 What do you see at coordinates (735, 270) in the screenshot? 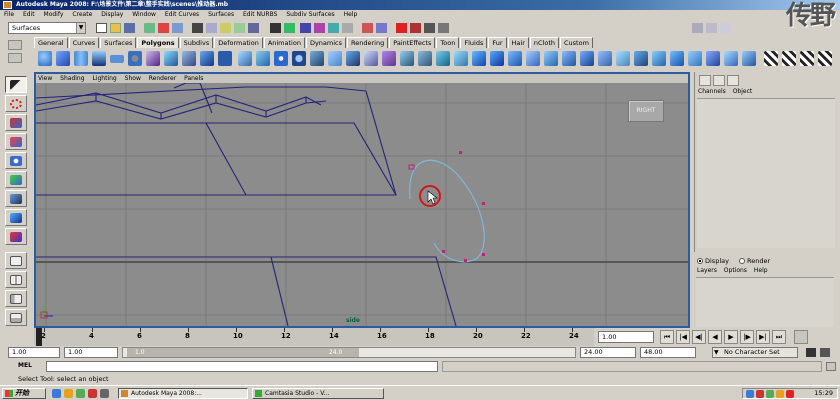
I see `options-menu: Options` at bounding box center [735, 270].